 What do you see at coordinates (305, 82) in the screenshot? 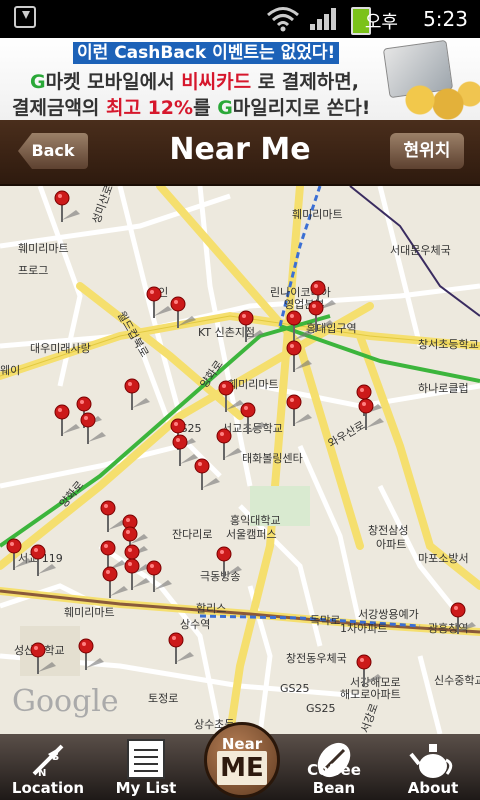
I see `ad-line2-b: 로 결제하면,` at bounding box center [305, 82].